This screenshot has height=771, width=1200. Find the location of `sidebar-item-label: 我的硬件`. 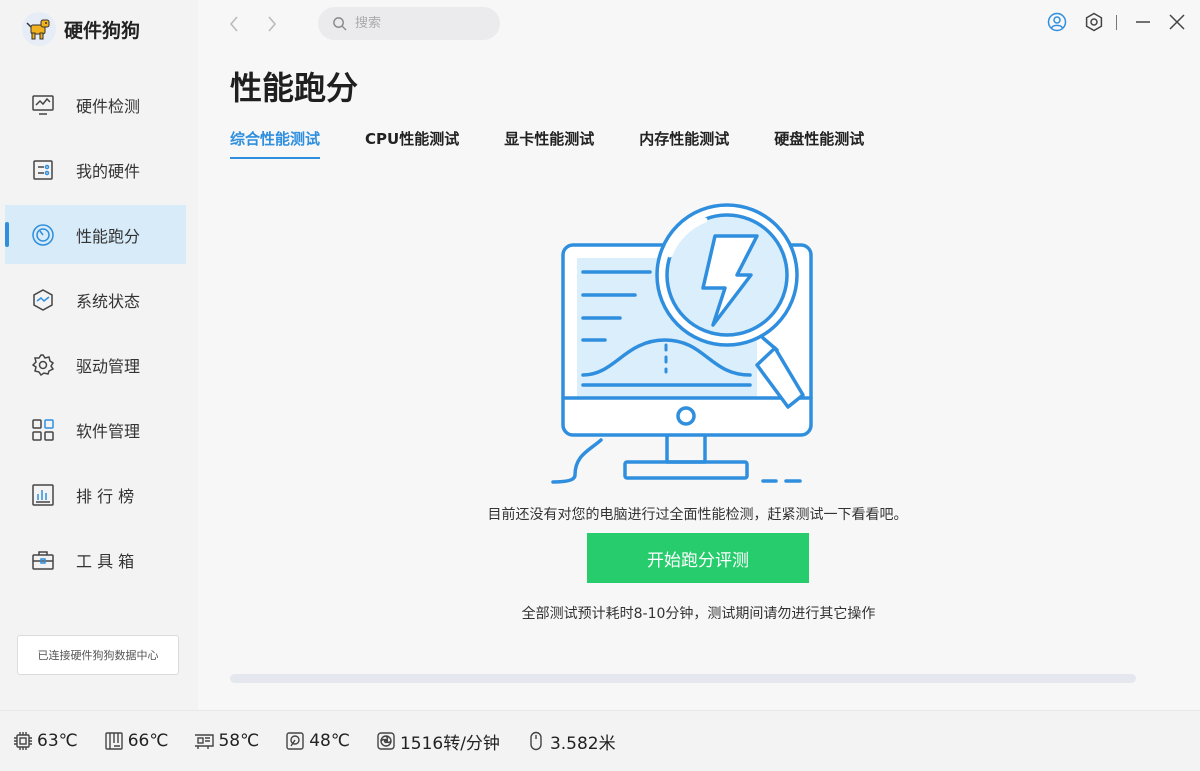

sidebar-item-label: 我的硬件 is located at coordinates (108, 171).